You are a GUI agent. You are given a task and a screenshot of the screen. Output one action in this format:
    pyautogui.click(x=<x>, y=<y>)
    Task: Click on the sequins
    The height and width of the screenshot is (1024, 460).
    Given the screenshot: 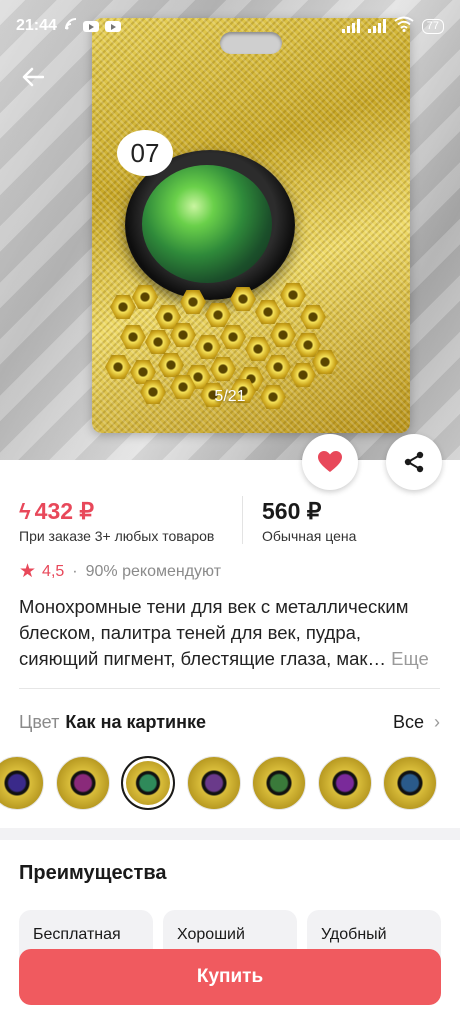 What is the action you would take?
    pyautogui.click(x=219, y=342)
    